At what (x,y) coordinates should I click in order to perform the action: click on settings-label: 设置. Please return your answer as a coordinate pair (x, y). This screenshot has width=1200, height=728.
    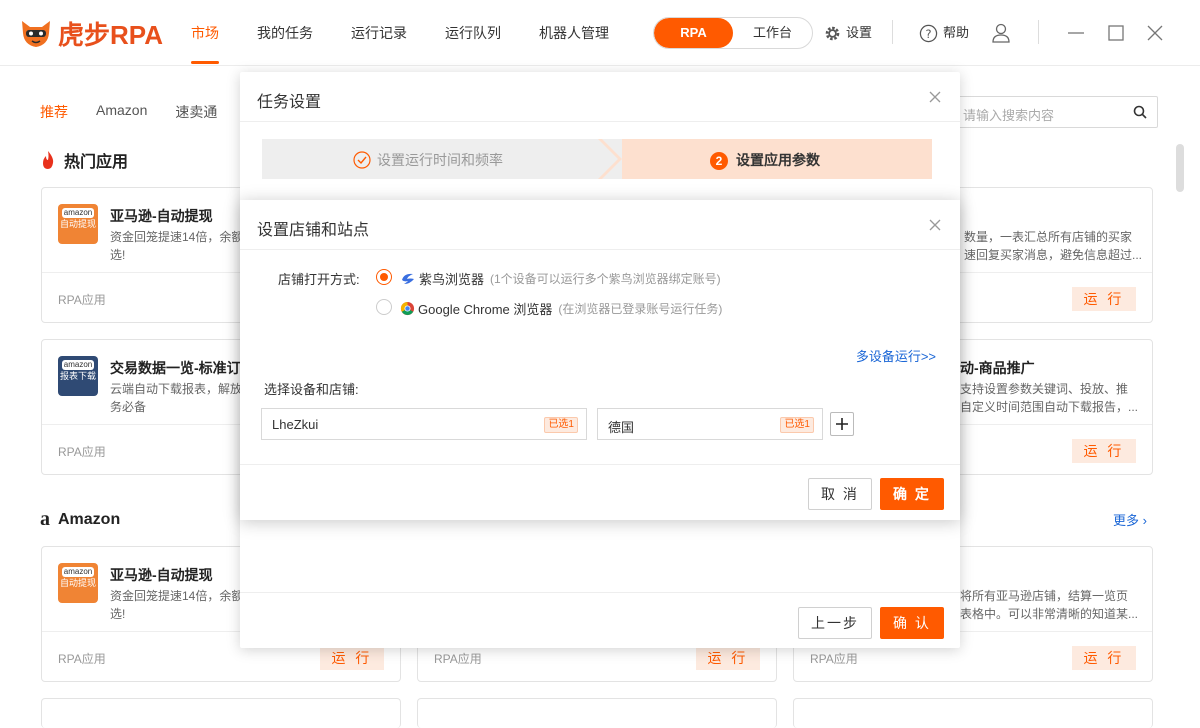
    Looking at the image, I should click on (859, 32).